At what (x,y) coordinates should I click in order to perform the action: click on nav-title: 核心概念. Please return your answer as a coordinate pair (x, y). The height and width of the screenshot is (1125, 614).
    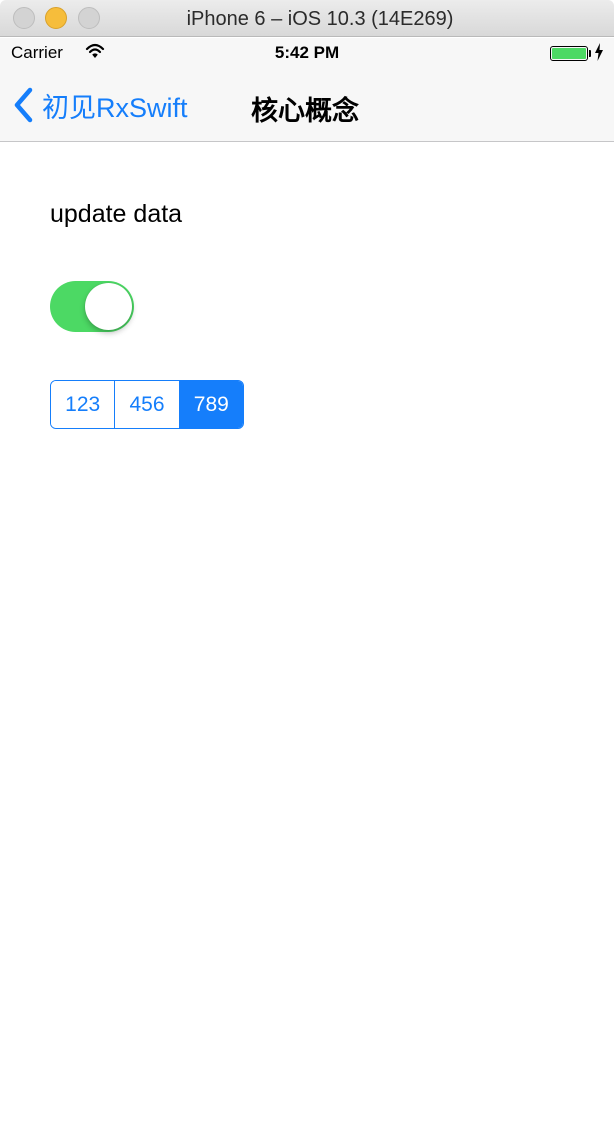
    Looking at the image, I should click on (305, 111).